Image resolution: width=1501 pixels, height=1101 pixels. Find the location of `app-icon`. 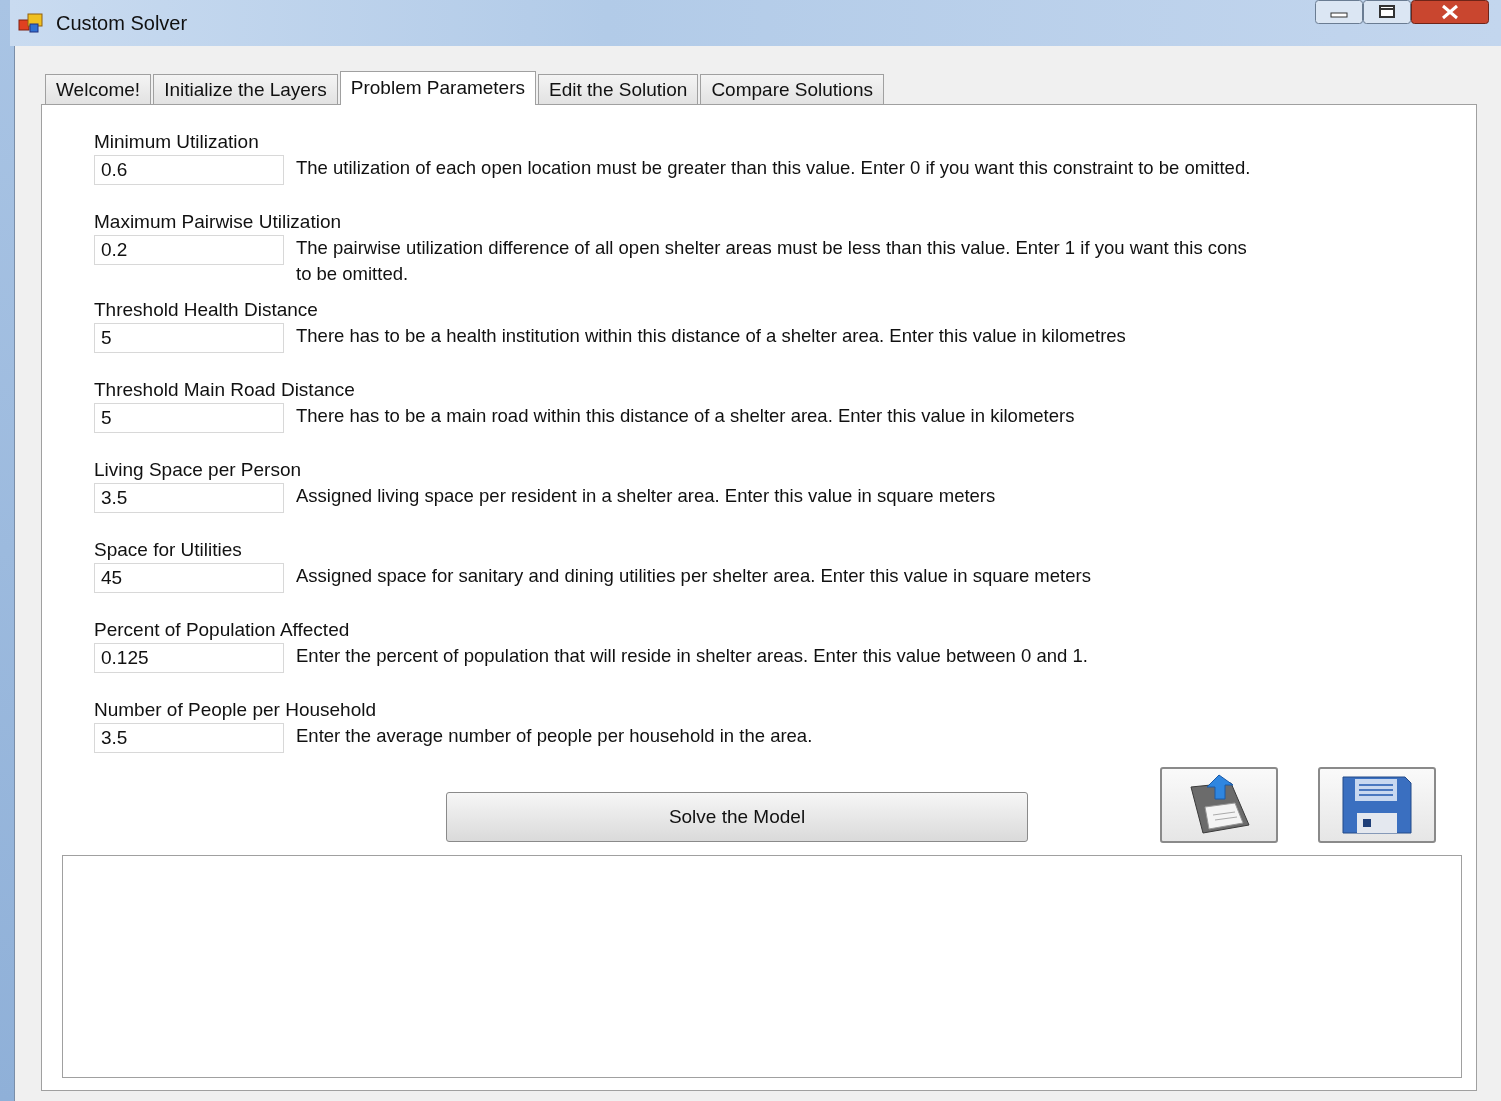

app-icon is located at coordinates (31, 23).